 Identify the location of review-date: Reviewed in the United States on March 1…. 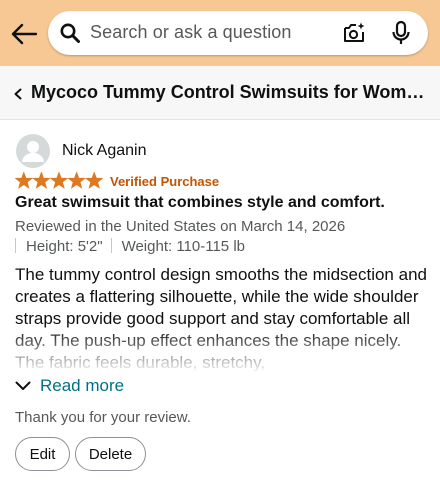
(180, 226).